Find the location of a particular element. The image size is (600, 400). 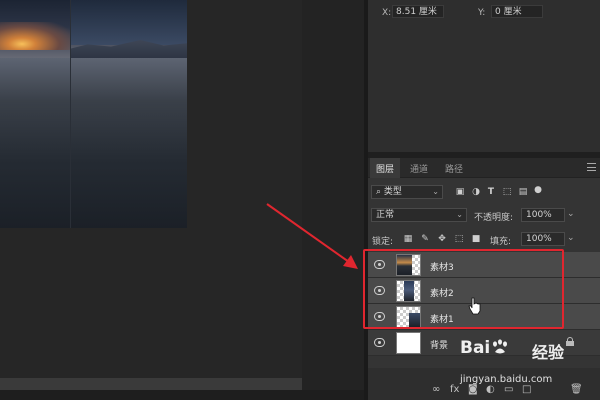

image-filter-icon: ▣ is located at coordinates (460, 192).